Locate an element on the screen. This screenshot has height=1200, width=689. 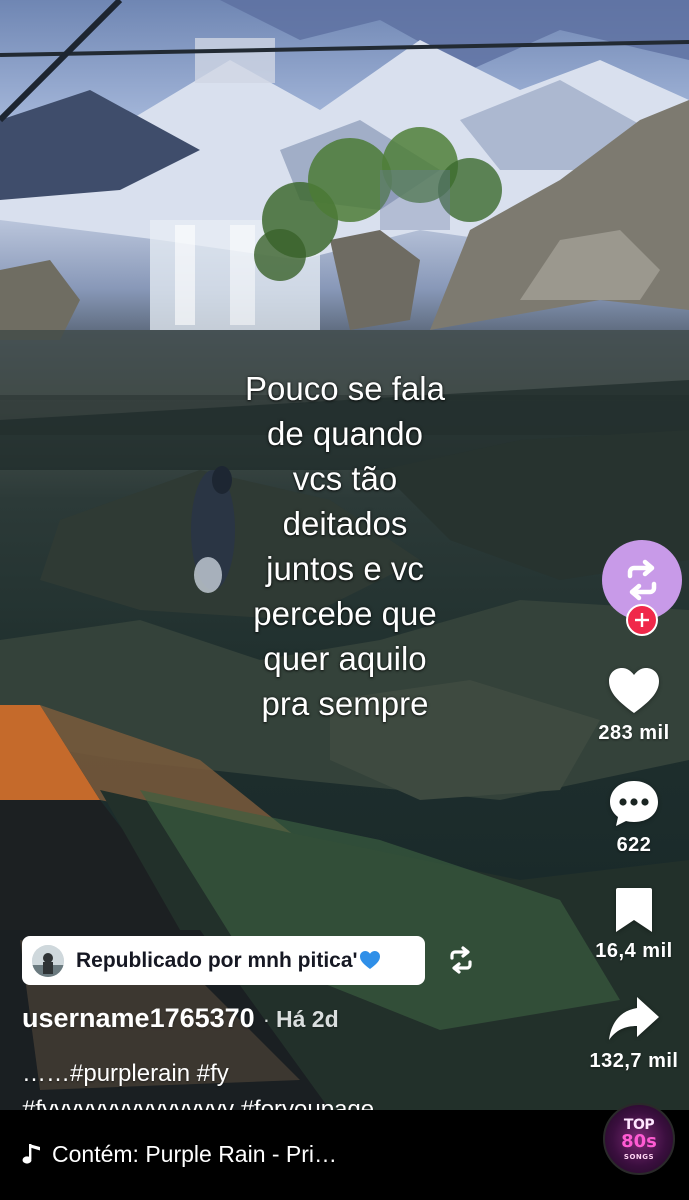
author-line: username1765370 · Há 2d is located at coordinates (180, 1018).